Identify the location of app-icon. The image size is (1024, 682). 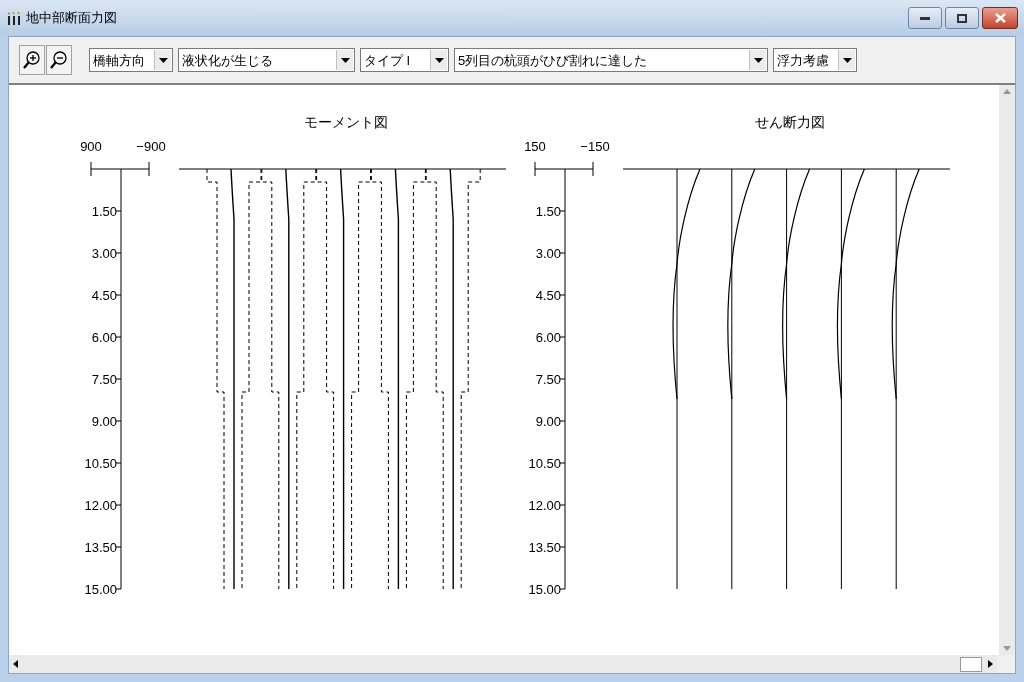
(14, 18).